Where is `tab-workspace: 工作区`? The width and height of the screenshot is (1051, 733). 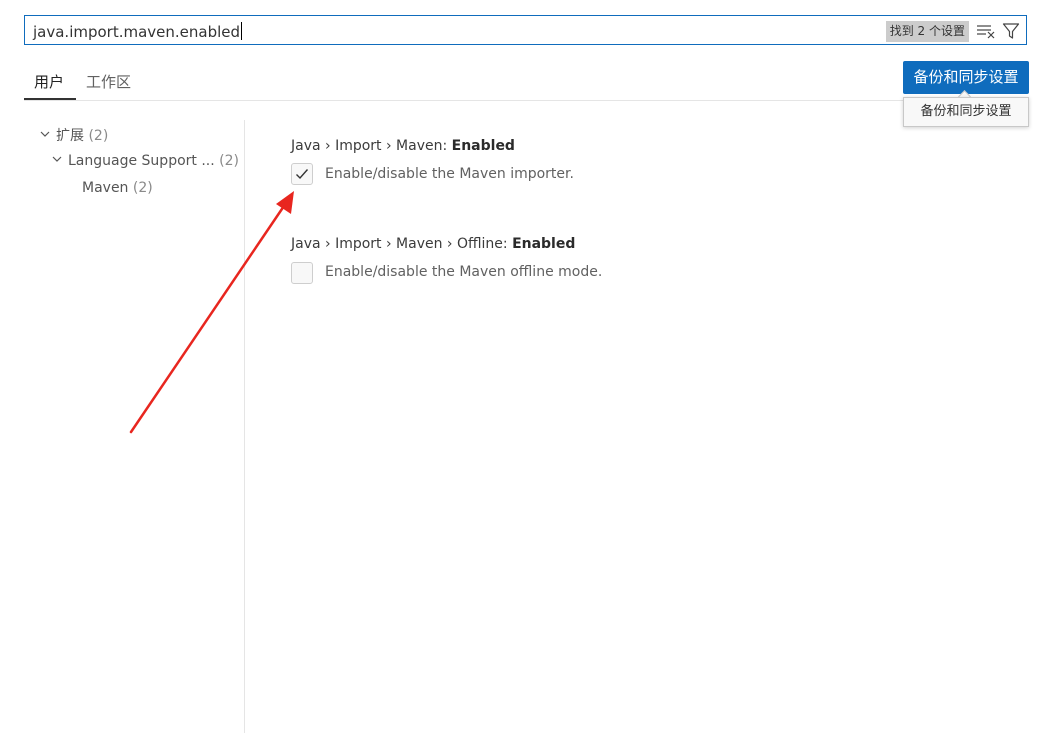 tab-workspace: 工作区 is located at coordinates (108, 81).